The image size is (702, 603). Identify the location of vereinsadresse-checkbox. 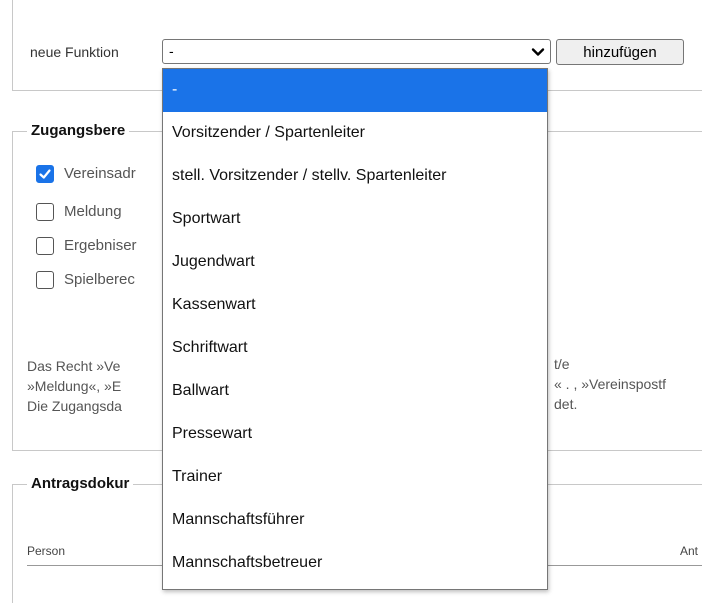
(45, 174).